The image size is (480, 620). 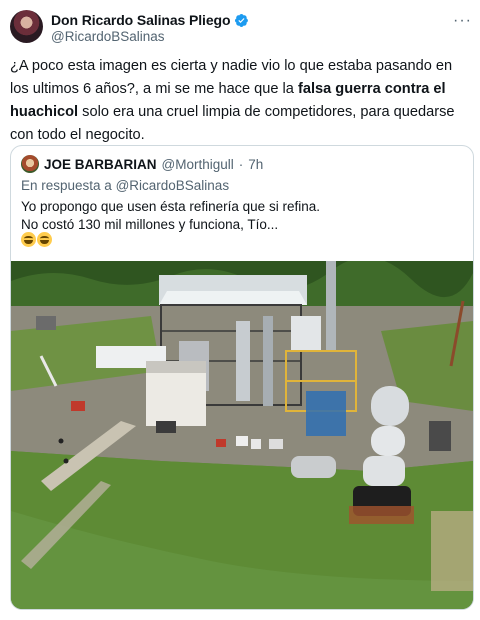 What do you see at coordinates (108, 36) in the screenshot?
I see `author-handle: @RicardoBSalinas` at bounding box center [108, 36].